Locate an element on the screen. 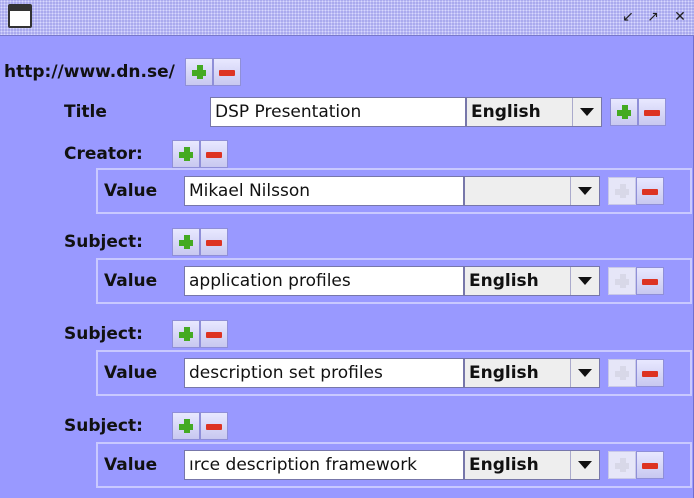 The height and width of the screenshot is (498, 694). root-url-label: http://www.dn.se/ is located at coordinates (89, 72).